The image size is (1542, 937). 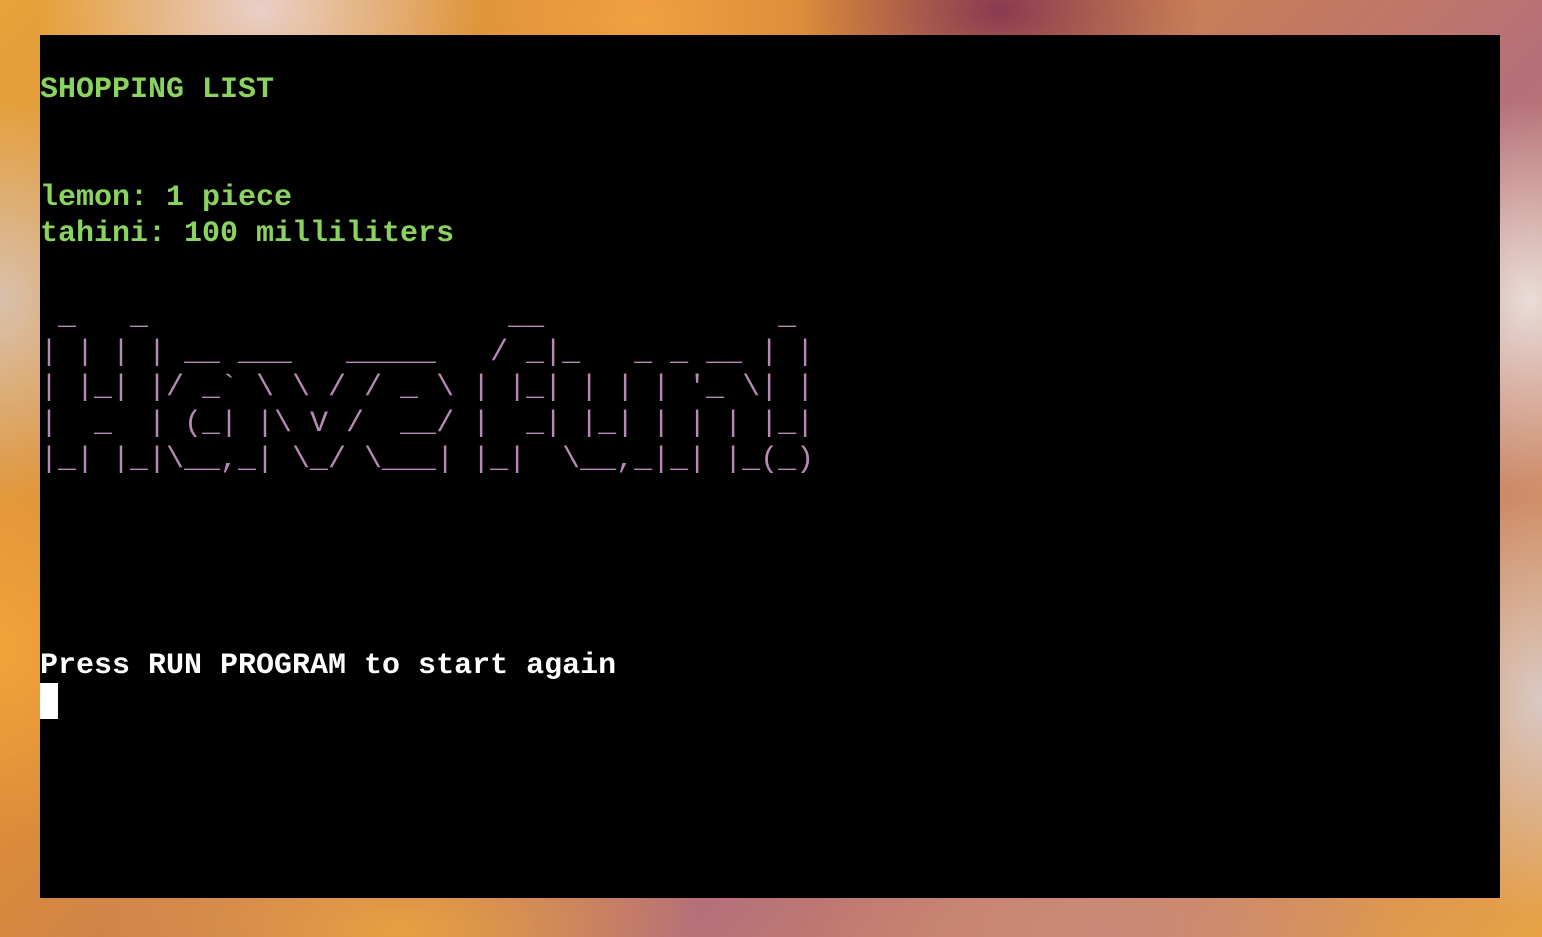 What do you see at coordinates (247, 234) in the screenshot?
I see `list-item-tahini: tahini: 100 milliliters` at bounding box center [247, 234].